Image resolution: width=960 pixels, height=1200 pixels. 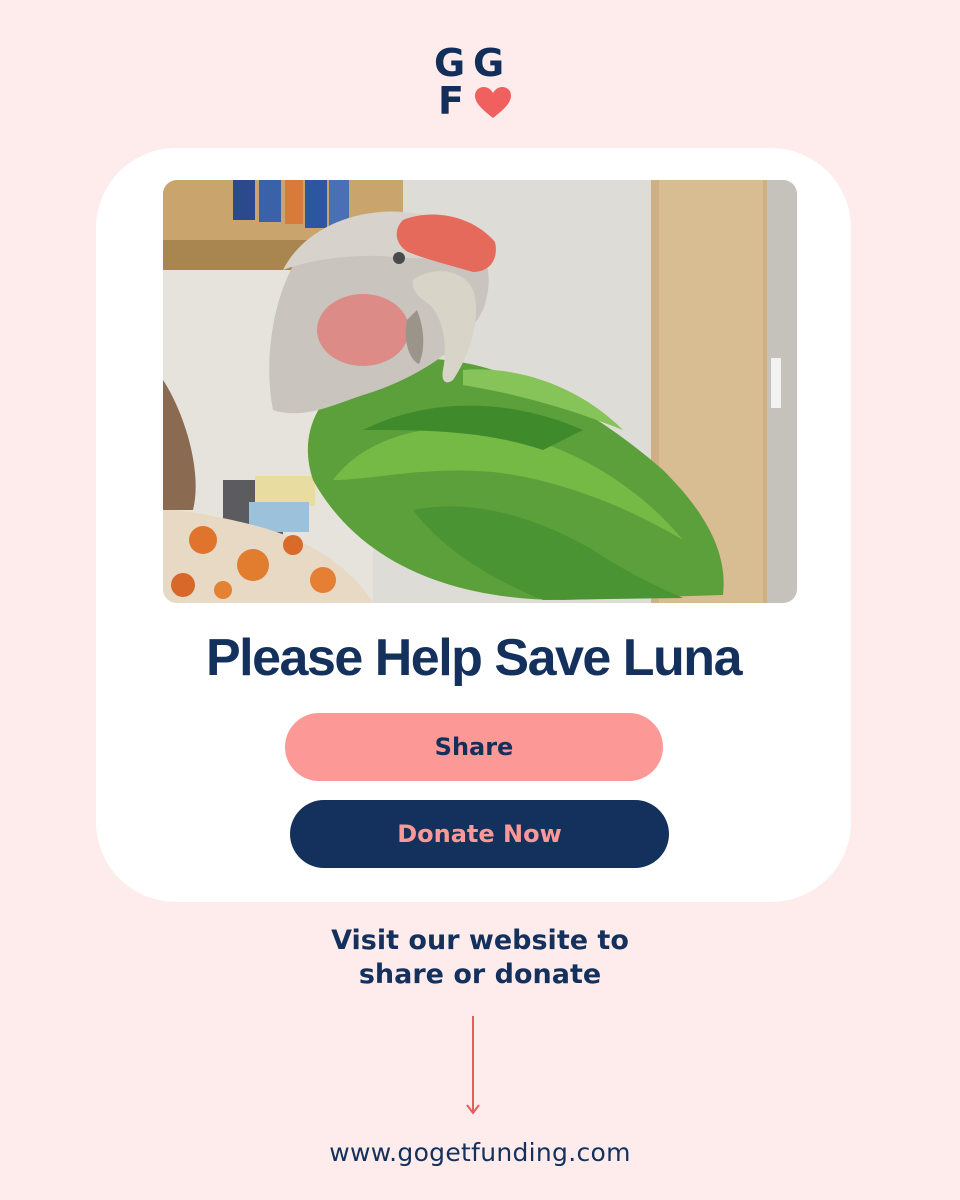 What do you see at coordinates (474, 658) in the screenshot?
I see `campaign-headline: Please Help Save Luna` at bounding box center [474, 658].